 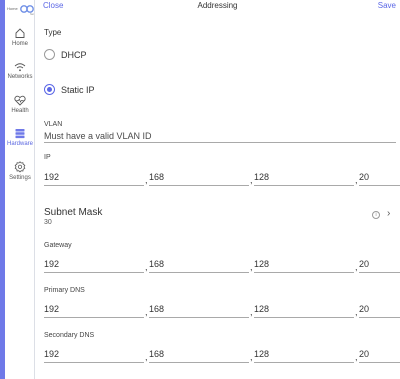 What do you see at coordinates (199, 265) in the screenshot?
I see `gateway-octet-2: 168` at bounding box center [199, 265].